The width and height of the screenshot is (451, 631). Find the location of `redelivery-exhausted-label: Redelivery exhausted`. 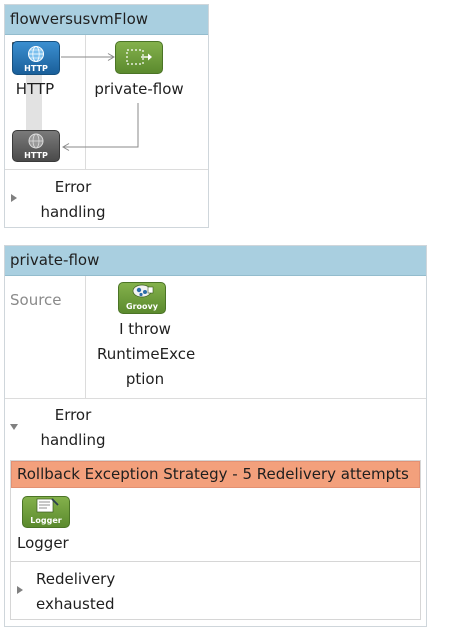

redelivery-exhausted-label: Redelivery exhausted is located at coordinates (81, 592).